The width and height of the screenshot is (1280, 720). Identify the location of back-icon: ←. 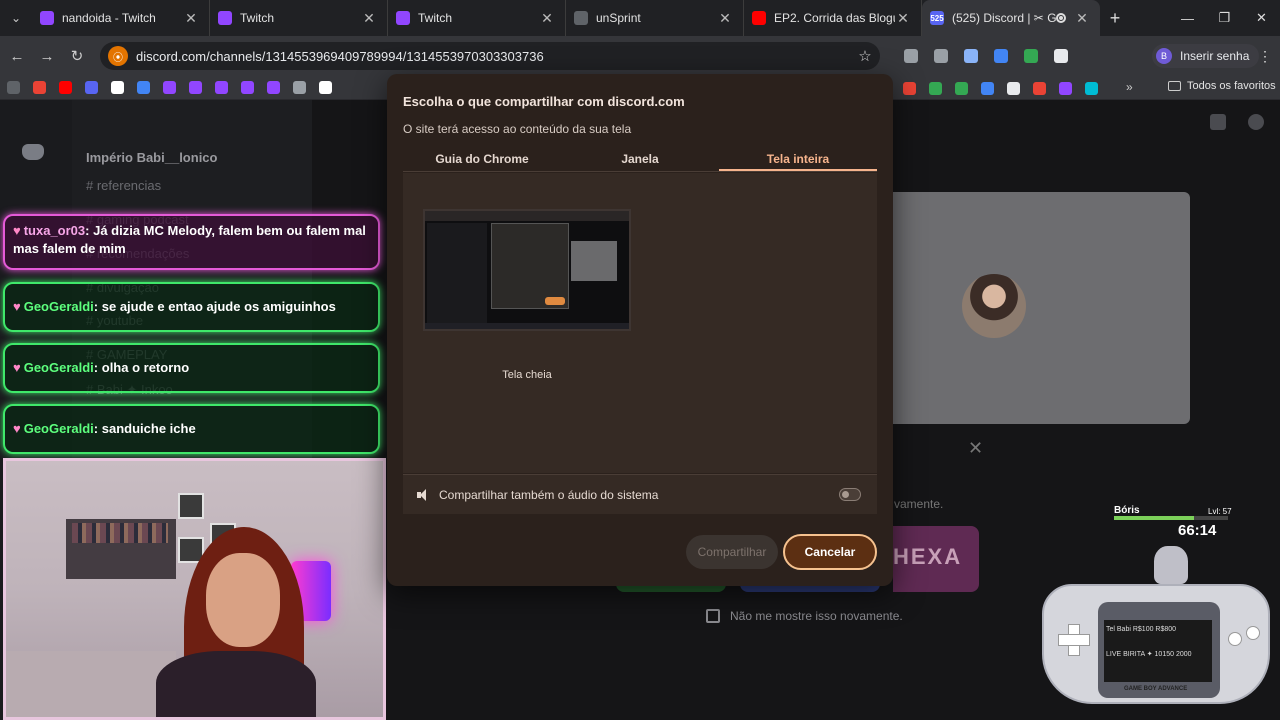
(17, 56).